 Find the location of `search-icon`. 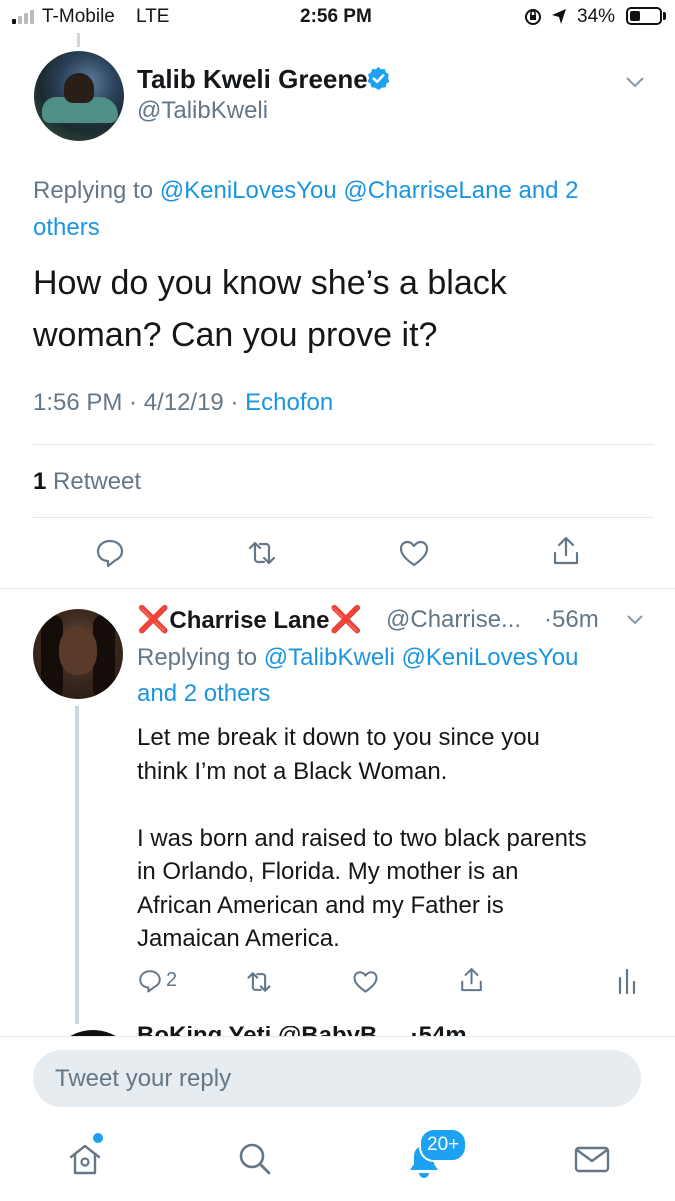

search-icon is located at coordinates (255, 1159).